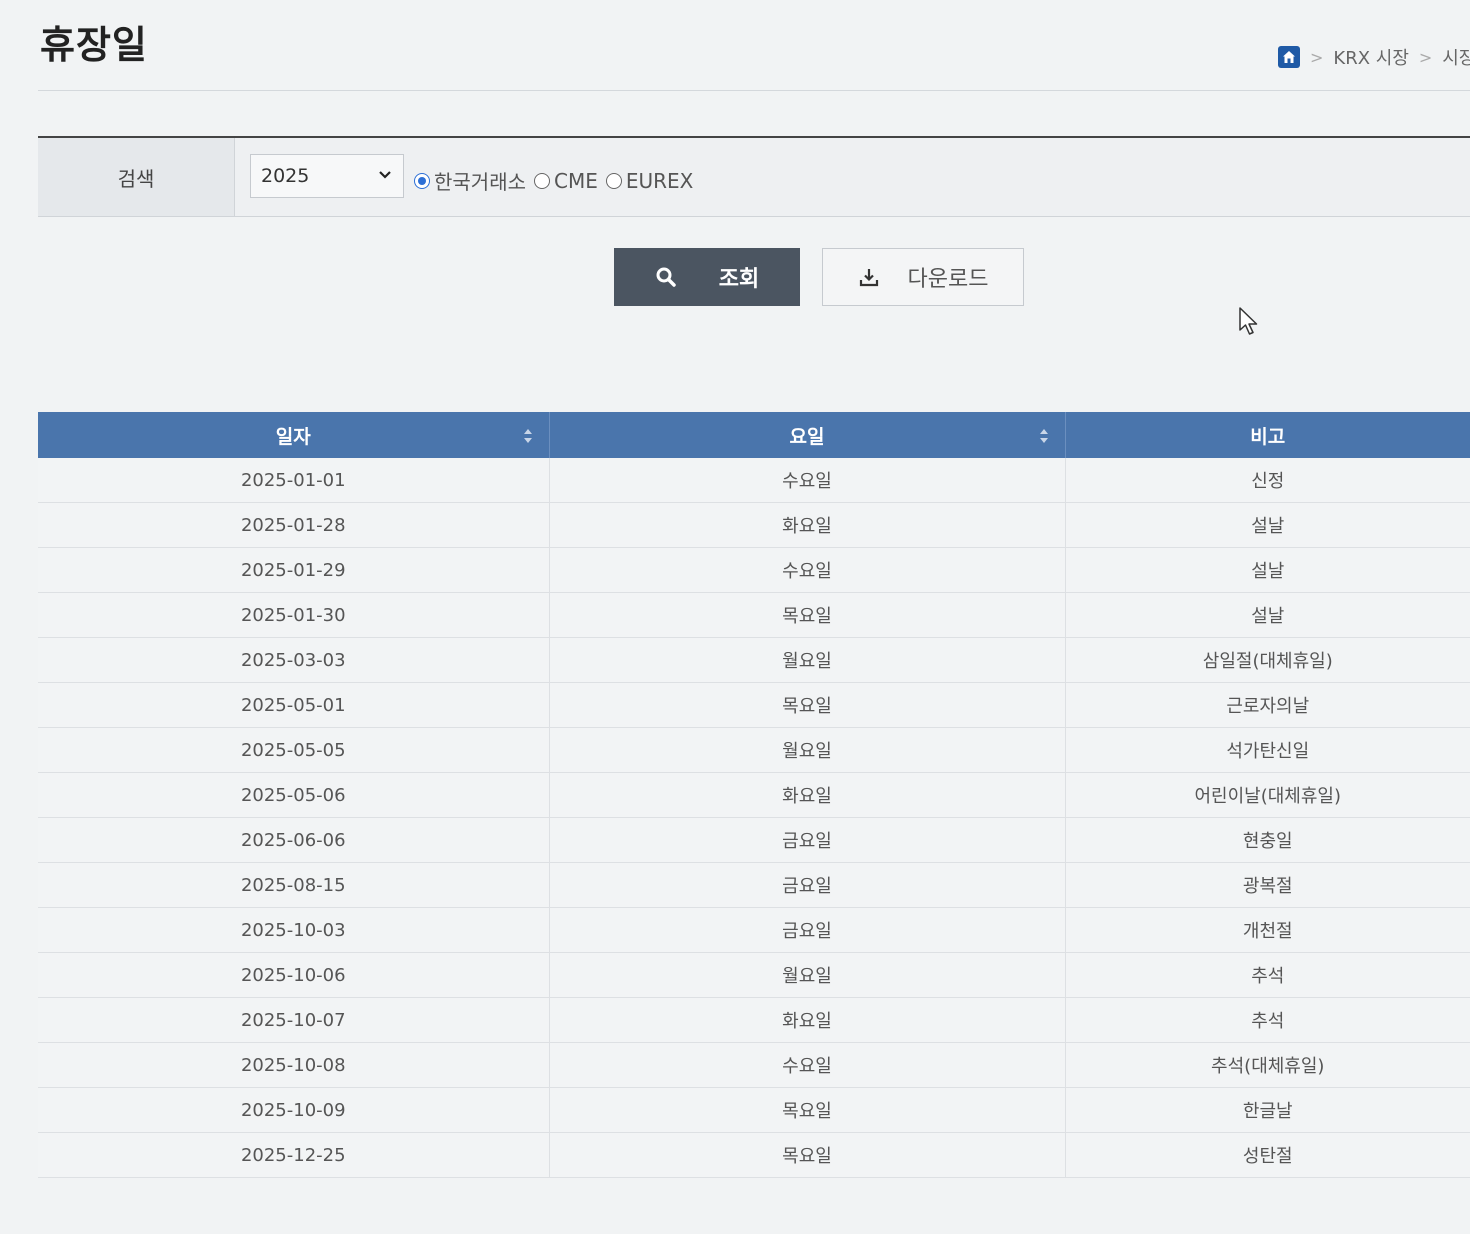 Image resolution: width=1470 pixels, height=1234 pixels. I want to click on table-row: 2025-10-08 수요일 추석(대체휴일), so click(754, 1065).